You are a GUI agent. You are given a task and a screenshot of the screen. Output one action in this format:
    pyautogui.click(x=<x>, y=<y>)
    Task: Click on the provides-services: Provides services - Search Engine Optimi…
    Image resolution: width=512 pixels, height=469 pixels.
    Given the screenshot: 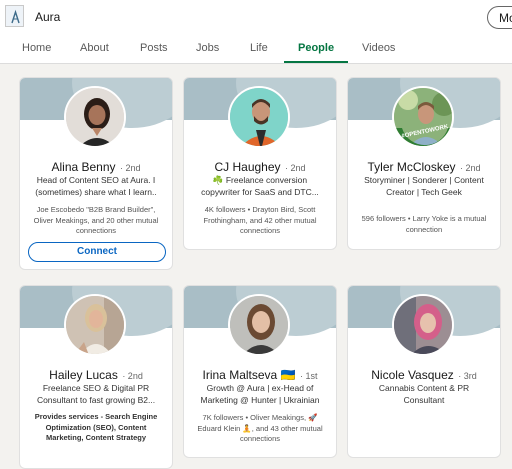 What is the action you would take?
    pyautogui.click(x=96, y=428)
    